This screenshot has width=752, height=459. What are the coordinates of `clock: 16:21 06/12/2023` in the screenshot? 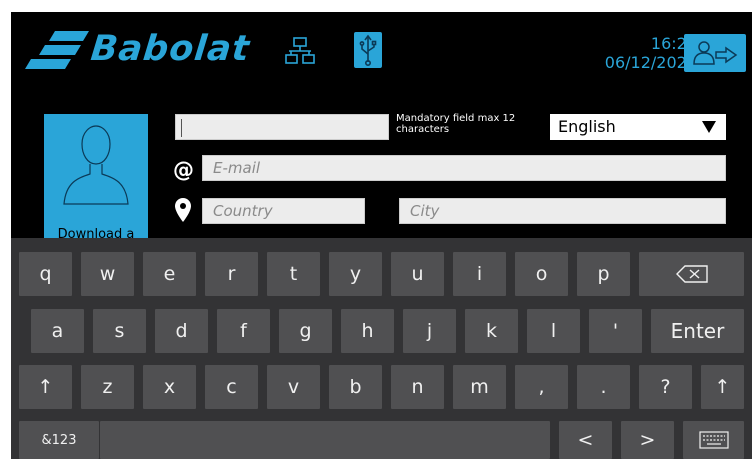 It's located at (634, 53).